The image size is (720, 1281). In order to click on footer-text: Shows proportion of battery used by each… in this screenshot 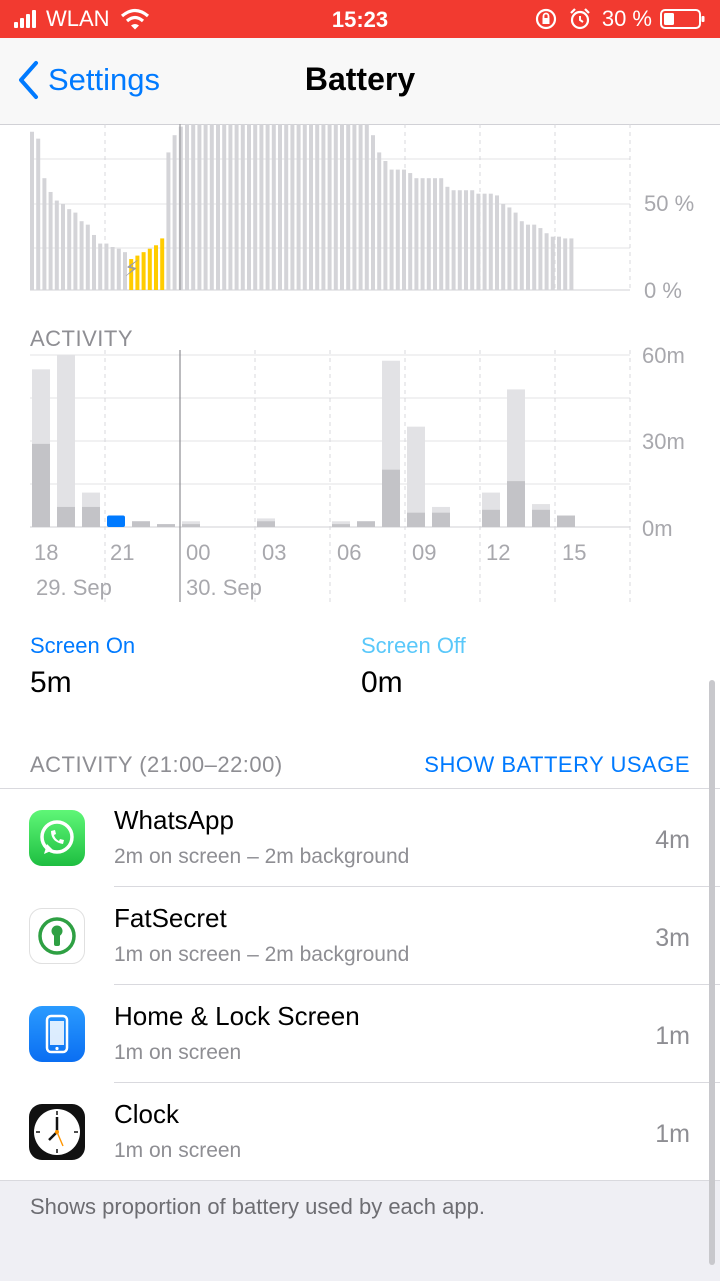, I will do `click(257, 1206)`.